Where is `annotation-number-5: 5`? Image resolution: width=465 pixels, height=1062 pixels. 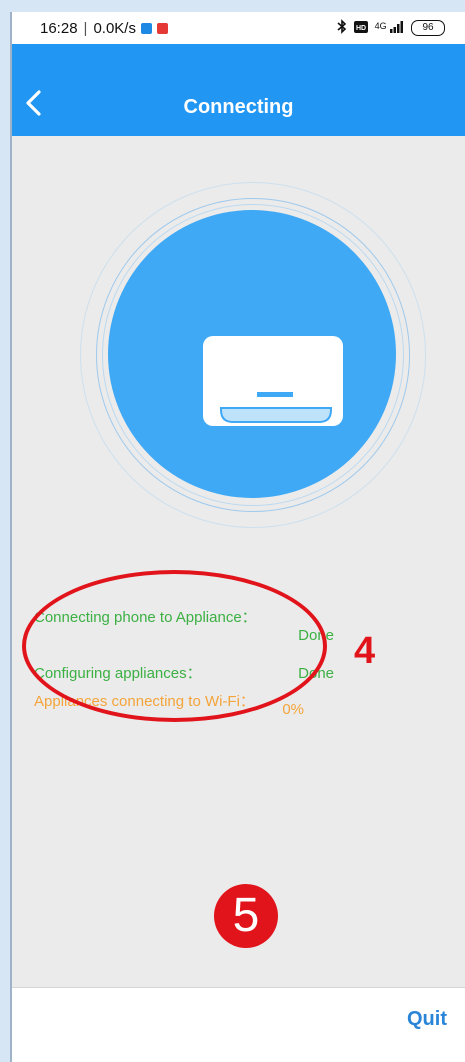 annotation-number-5: 5 is located at coordinates (246, 916).